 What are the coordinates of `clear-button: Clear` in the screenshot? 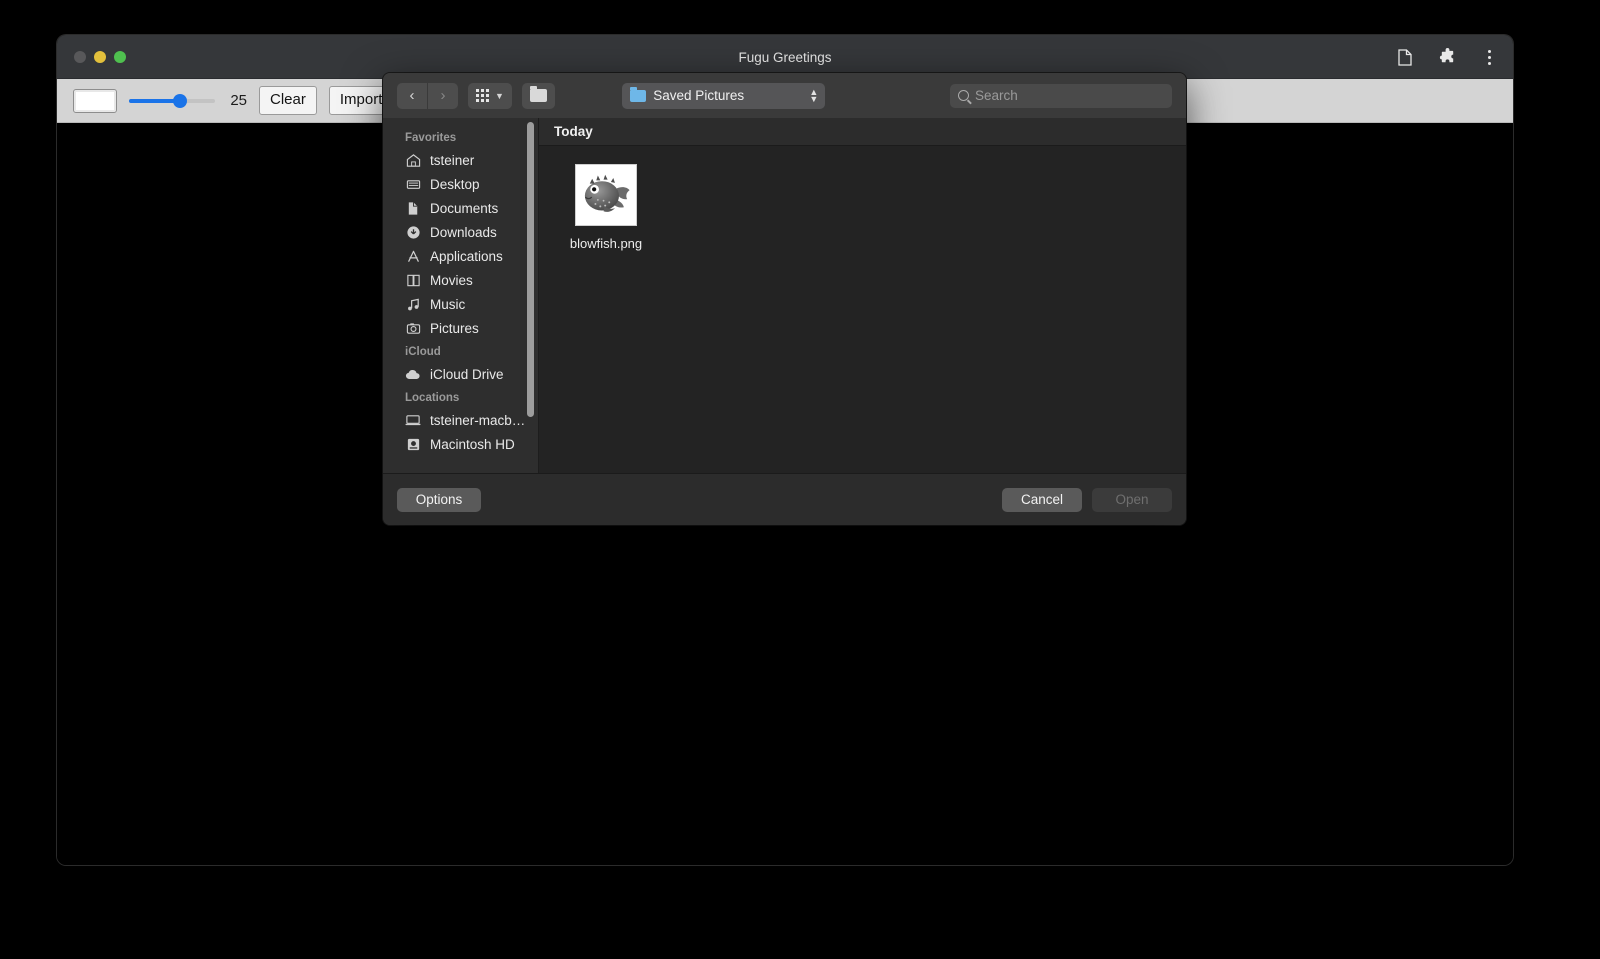 It's located at (288, 100).